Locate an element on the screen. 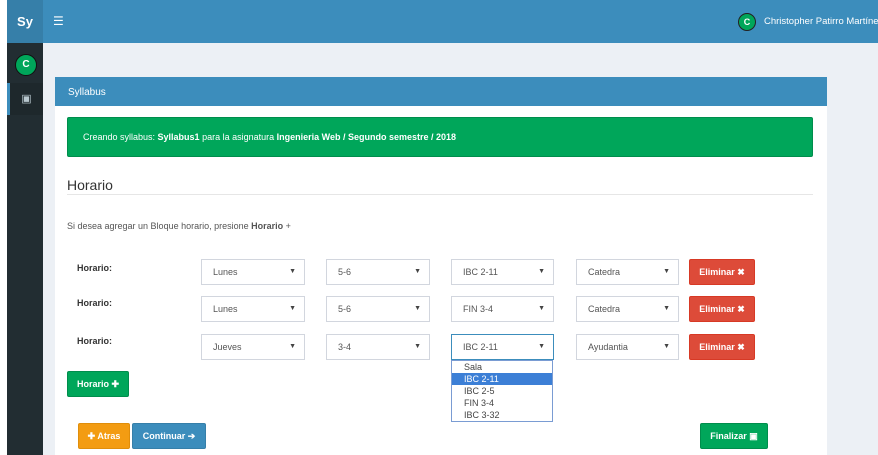 The image size is (878, 455). room-dropdown-list: Sala IBC 2-11 IBC 2-5 FIN 3-4 IBC 3-32 is located at coordinates (502, 391).